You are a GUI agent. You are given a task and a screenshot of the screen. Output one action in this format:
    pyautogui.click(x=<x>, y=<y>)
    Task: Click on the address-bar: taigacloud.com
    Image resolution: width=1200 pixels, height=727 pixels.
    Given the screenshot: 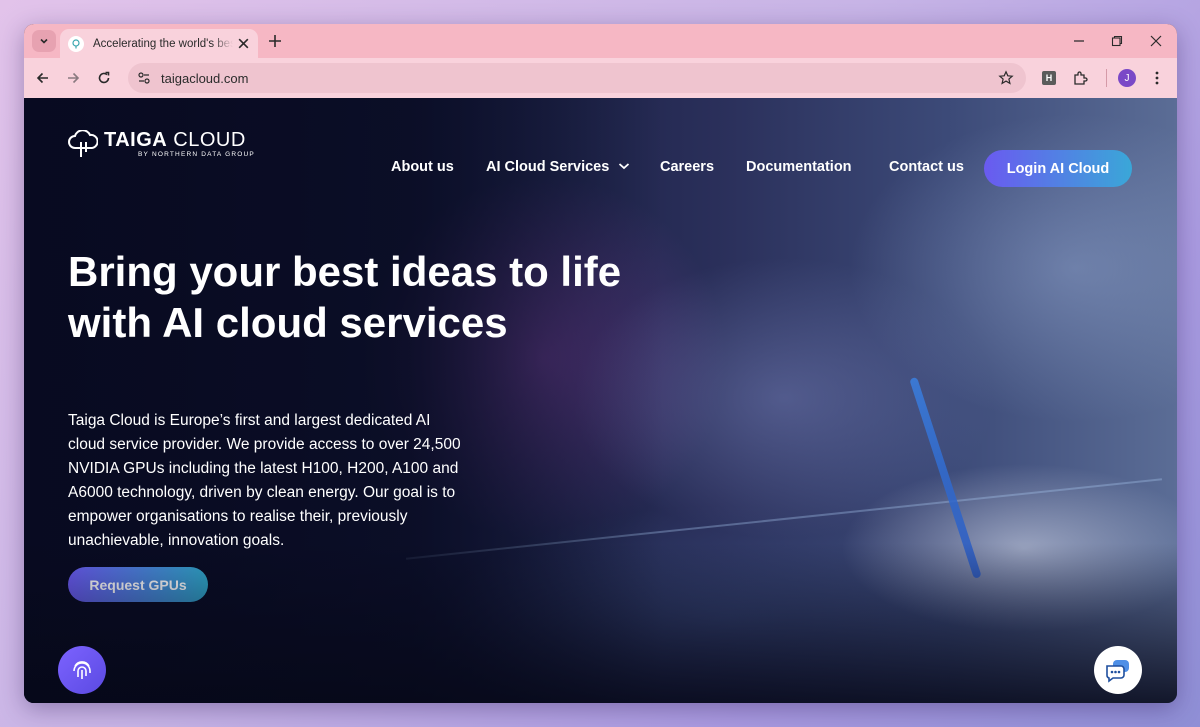 What is the action you would take?
    pyautogui.click(x=577, y=78)
    